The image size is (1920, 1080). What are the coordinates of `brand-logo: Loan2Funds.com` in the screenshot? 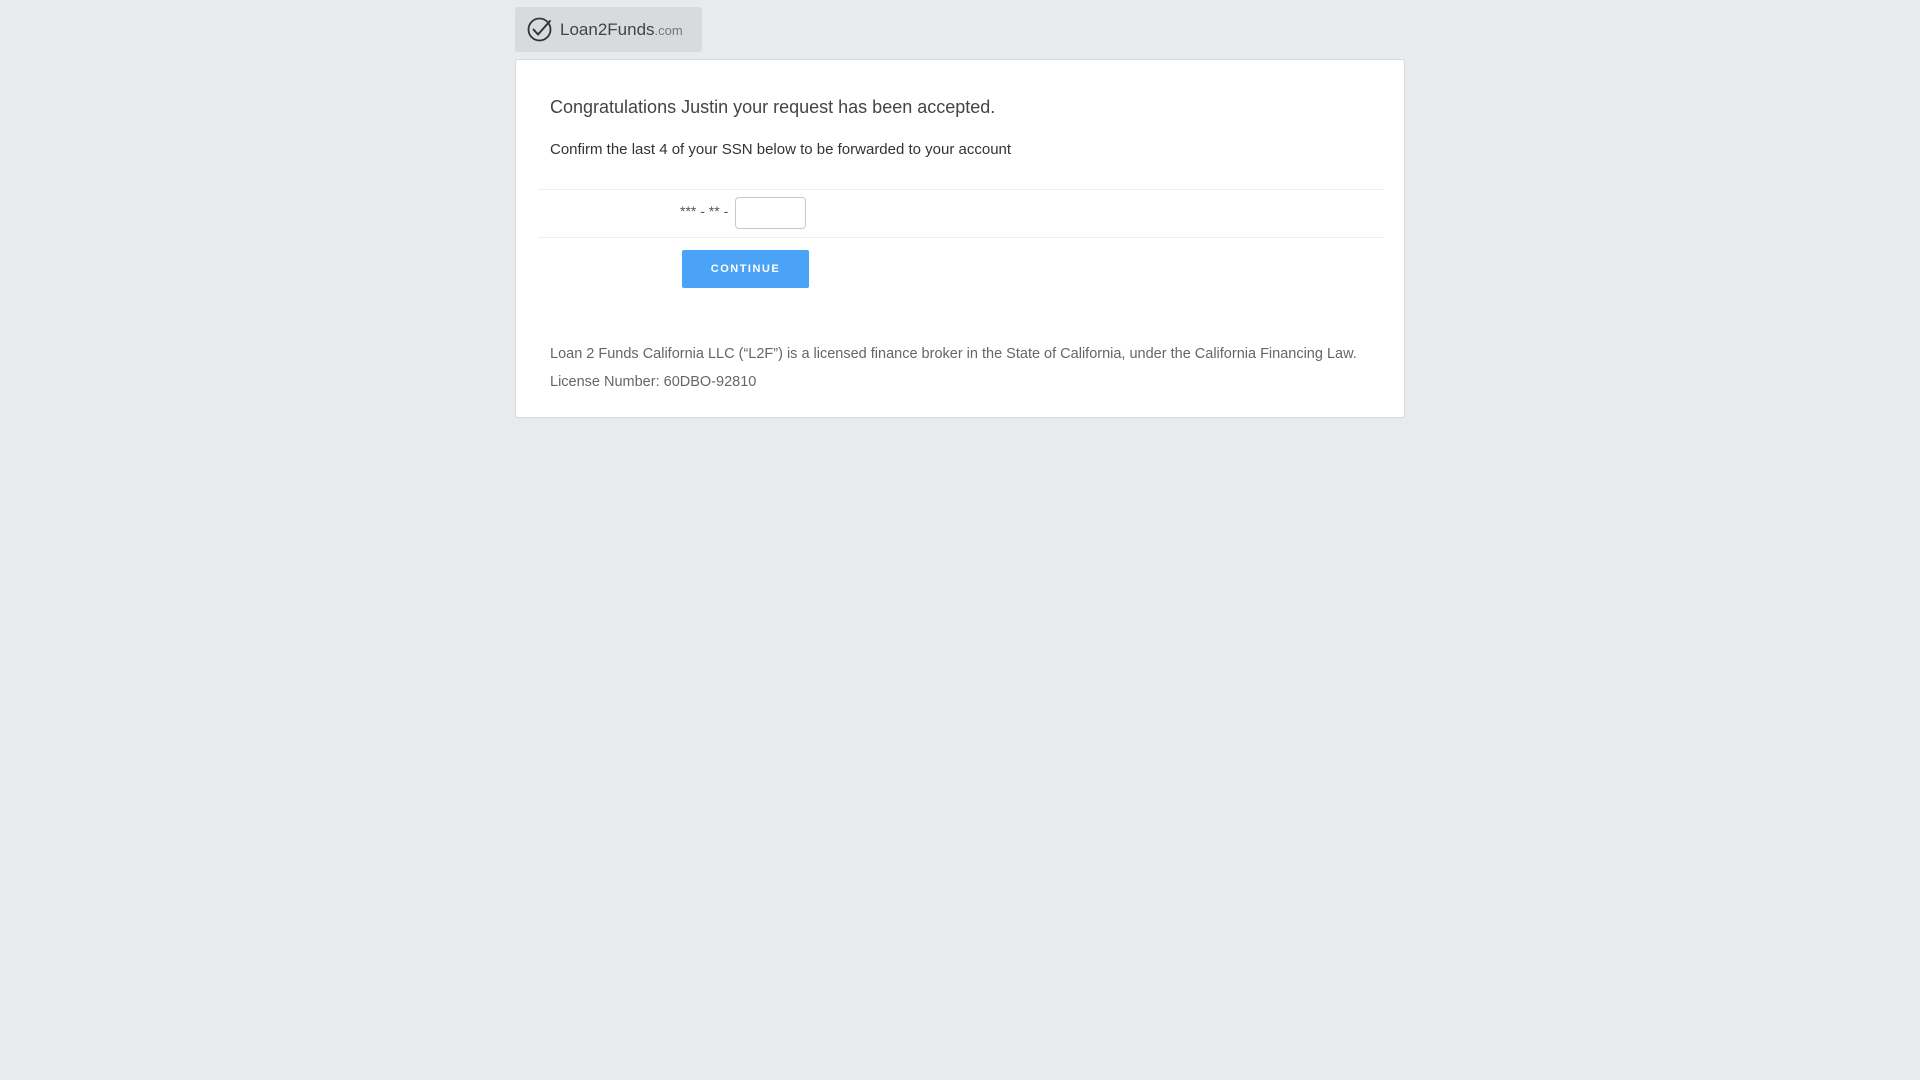 It's located at (608, 29).